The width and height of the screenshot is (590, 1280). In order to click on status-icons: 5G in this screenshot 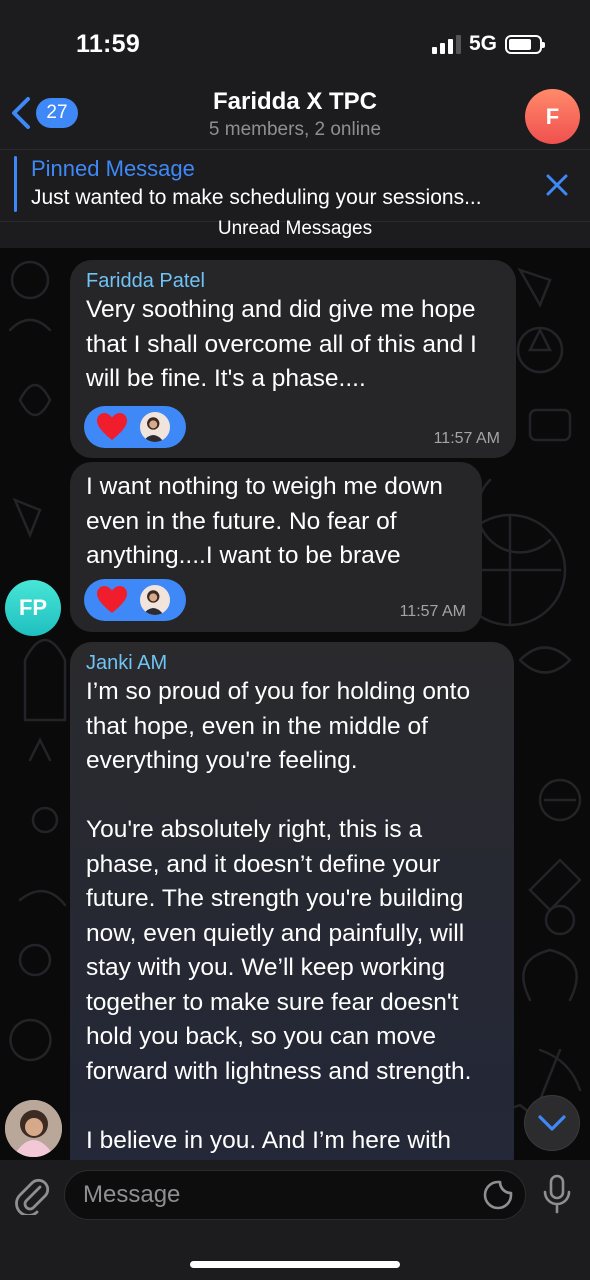, I will do `click(488, 44)`.